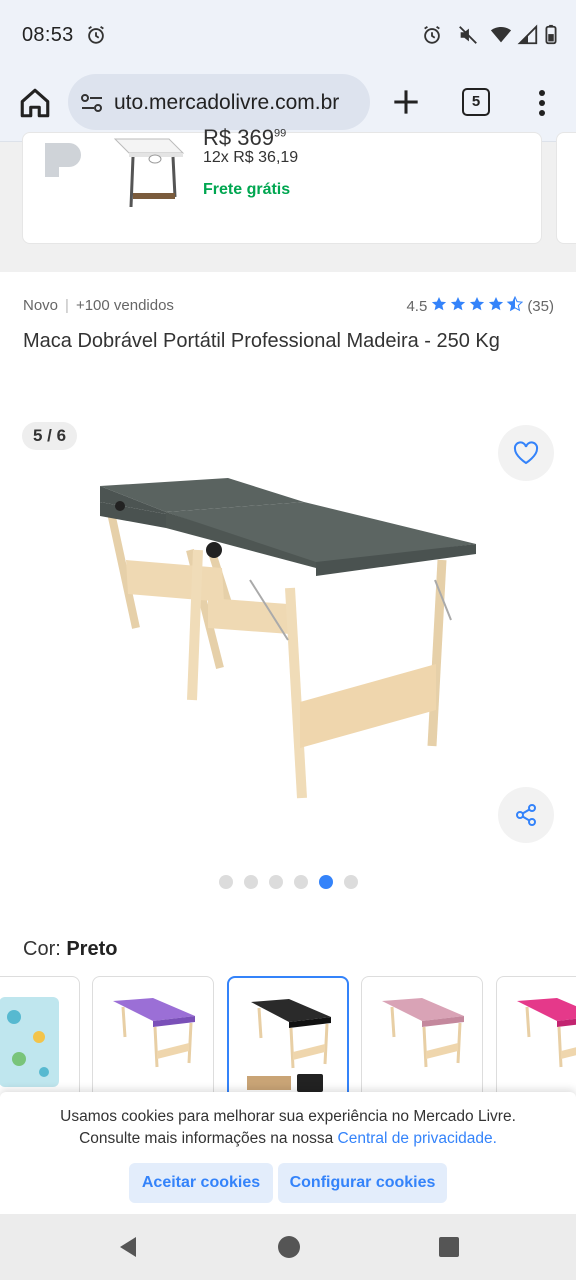  What do you see at coordinates (251, 157) in the screenshot?
I see `related-product-installments: 12x R$ 36,19` at bounding box center [251, 157].